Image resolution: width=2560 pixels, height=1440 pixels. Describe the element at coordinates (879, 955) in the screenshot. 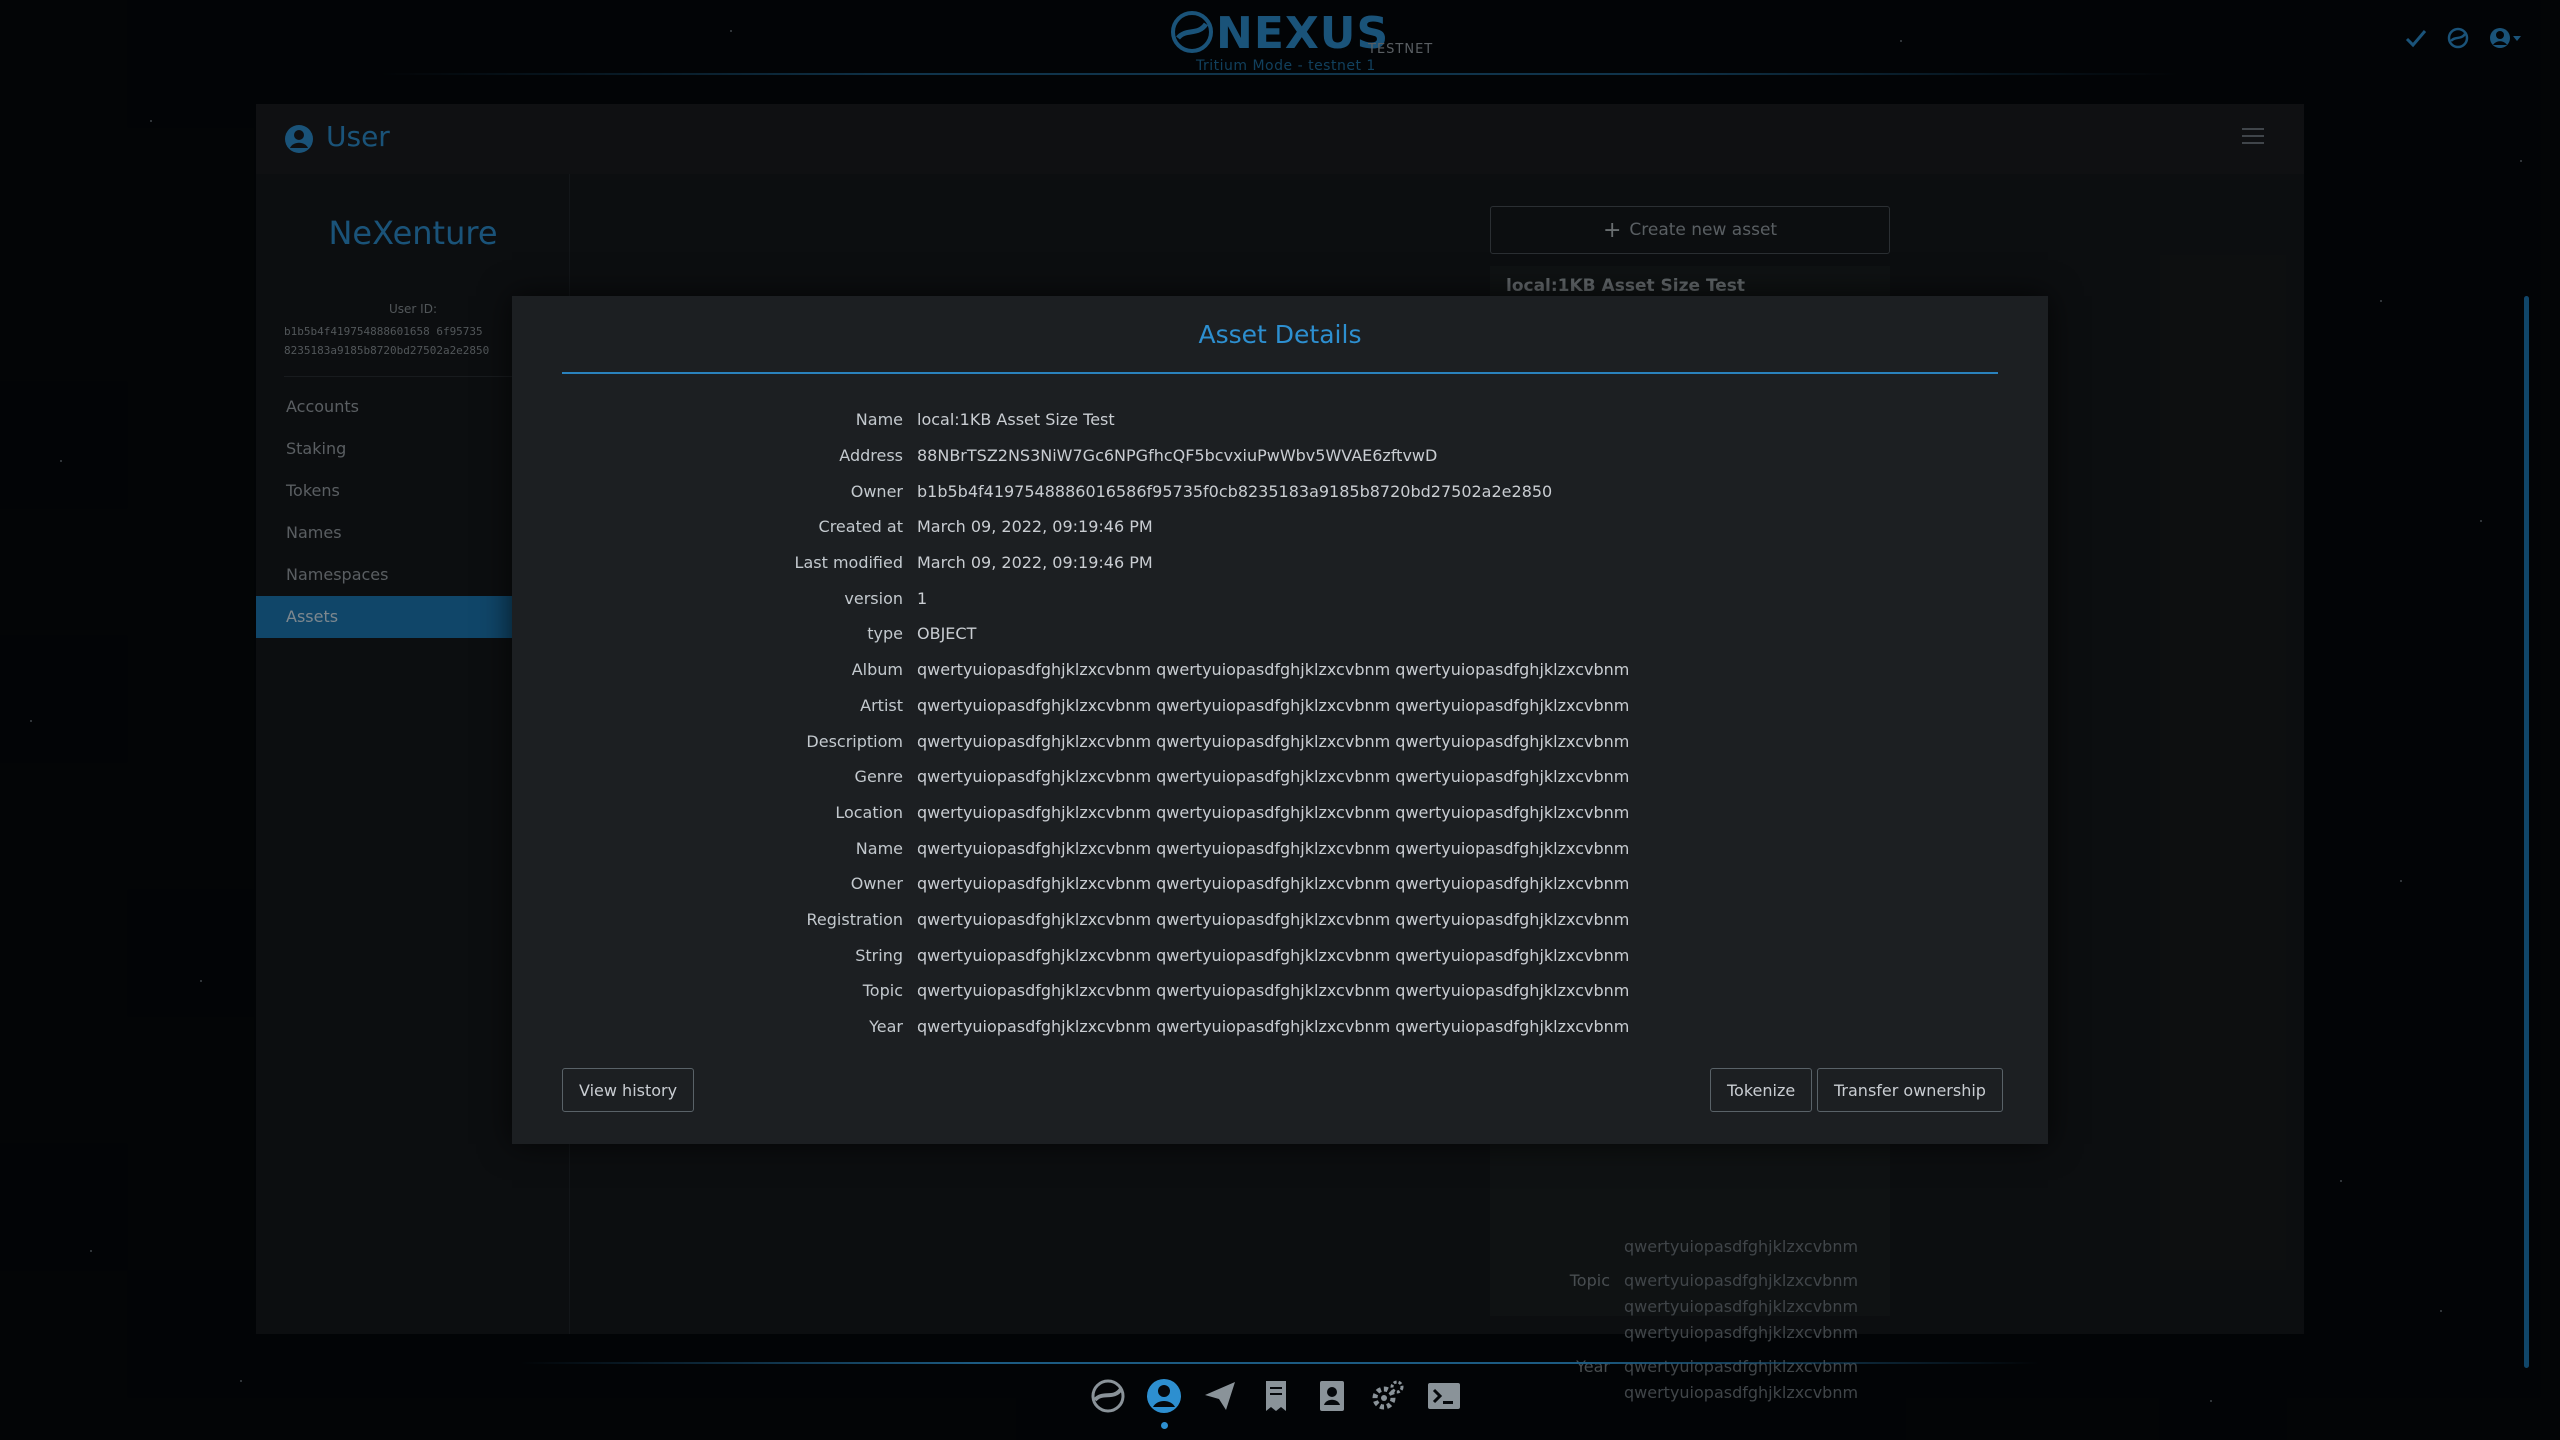

I see `field-label: String` at that location.